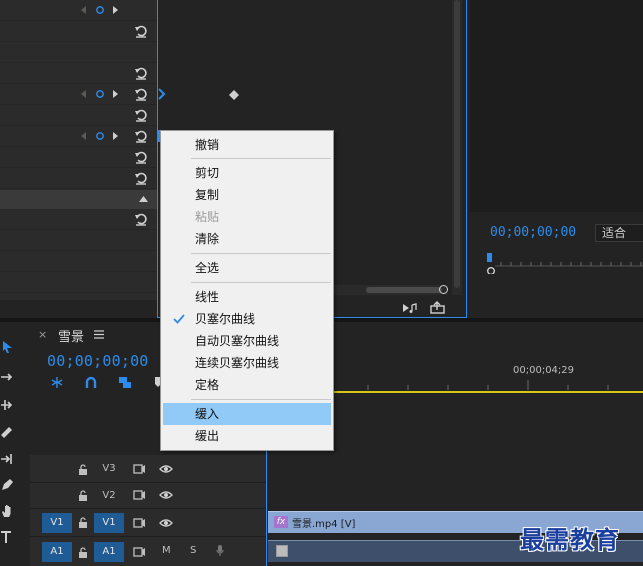 This screenshot has width=643, height=566. Describe the element at coordinates (42, 334) in the screenshot. I see `close-tab-icon: ×` at that location.